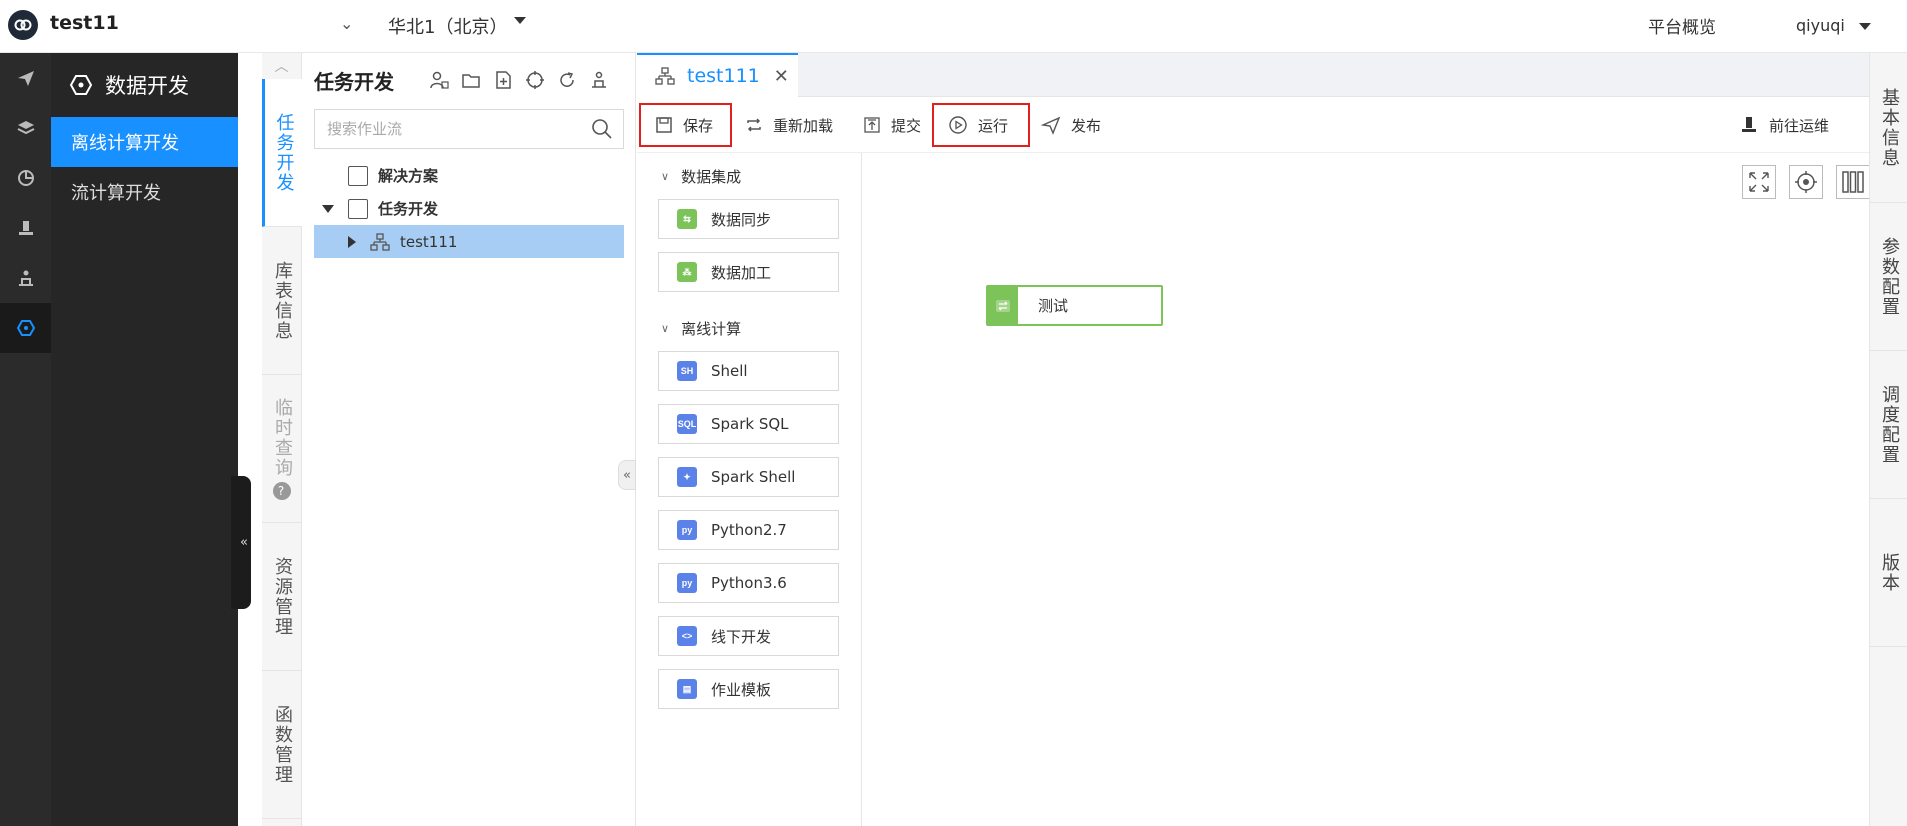 This screenshot has width=1907, height=826. I want to click on search-input, so click(450, 129).